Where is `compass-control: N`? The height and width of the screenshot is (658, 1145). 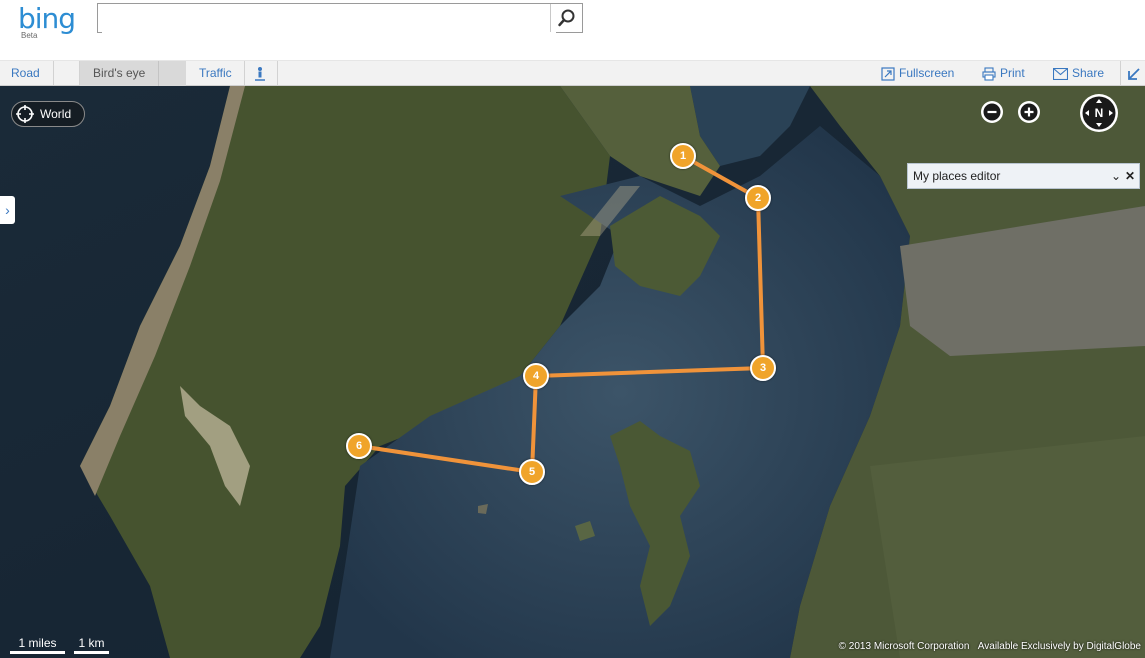 compass-control: N is located at coordinates (1099, 113).